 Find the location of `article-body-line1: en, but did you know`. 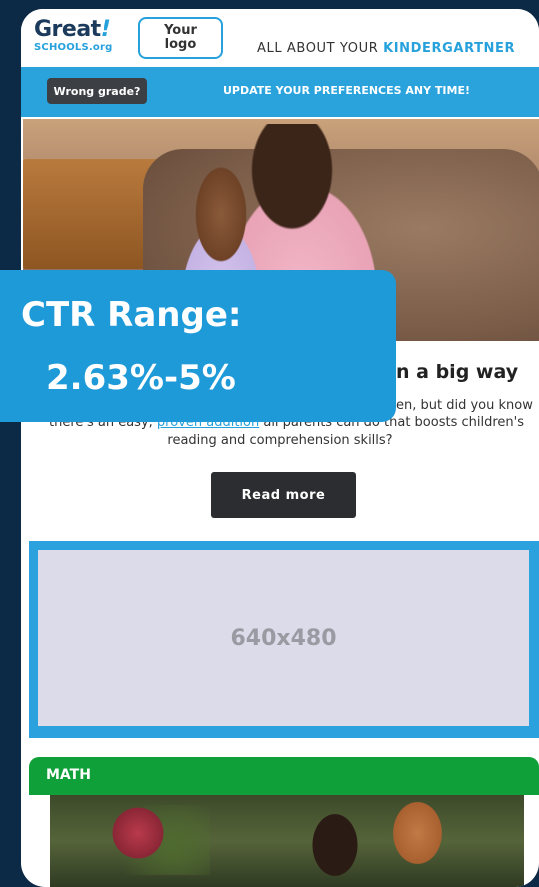

article-body-line1: en, but did you know is located at coordinates (464, 405).